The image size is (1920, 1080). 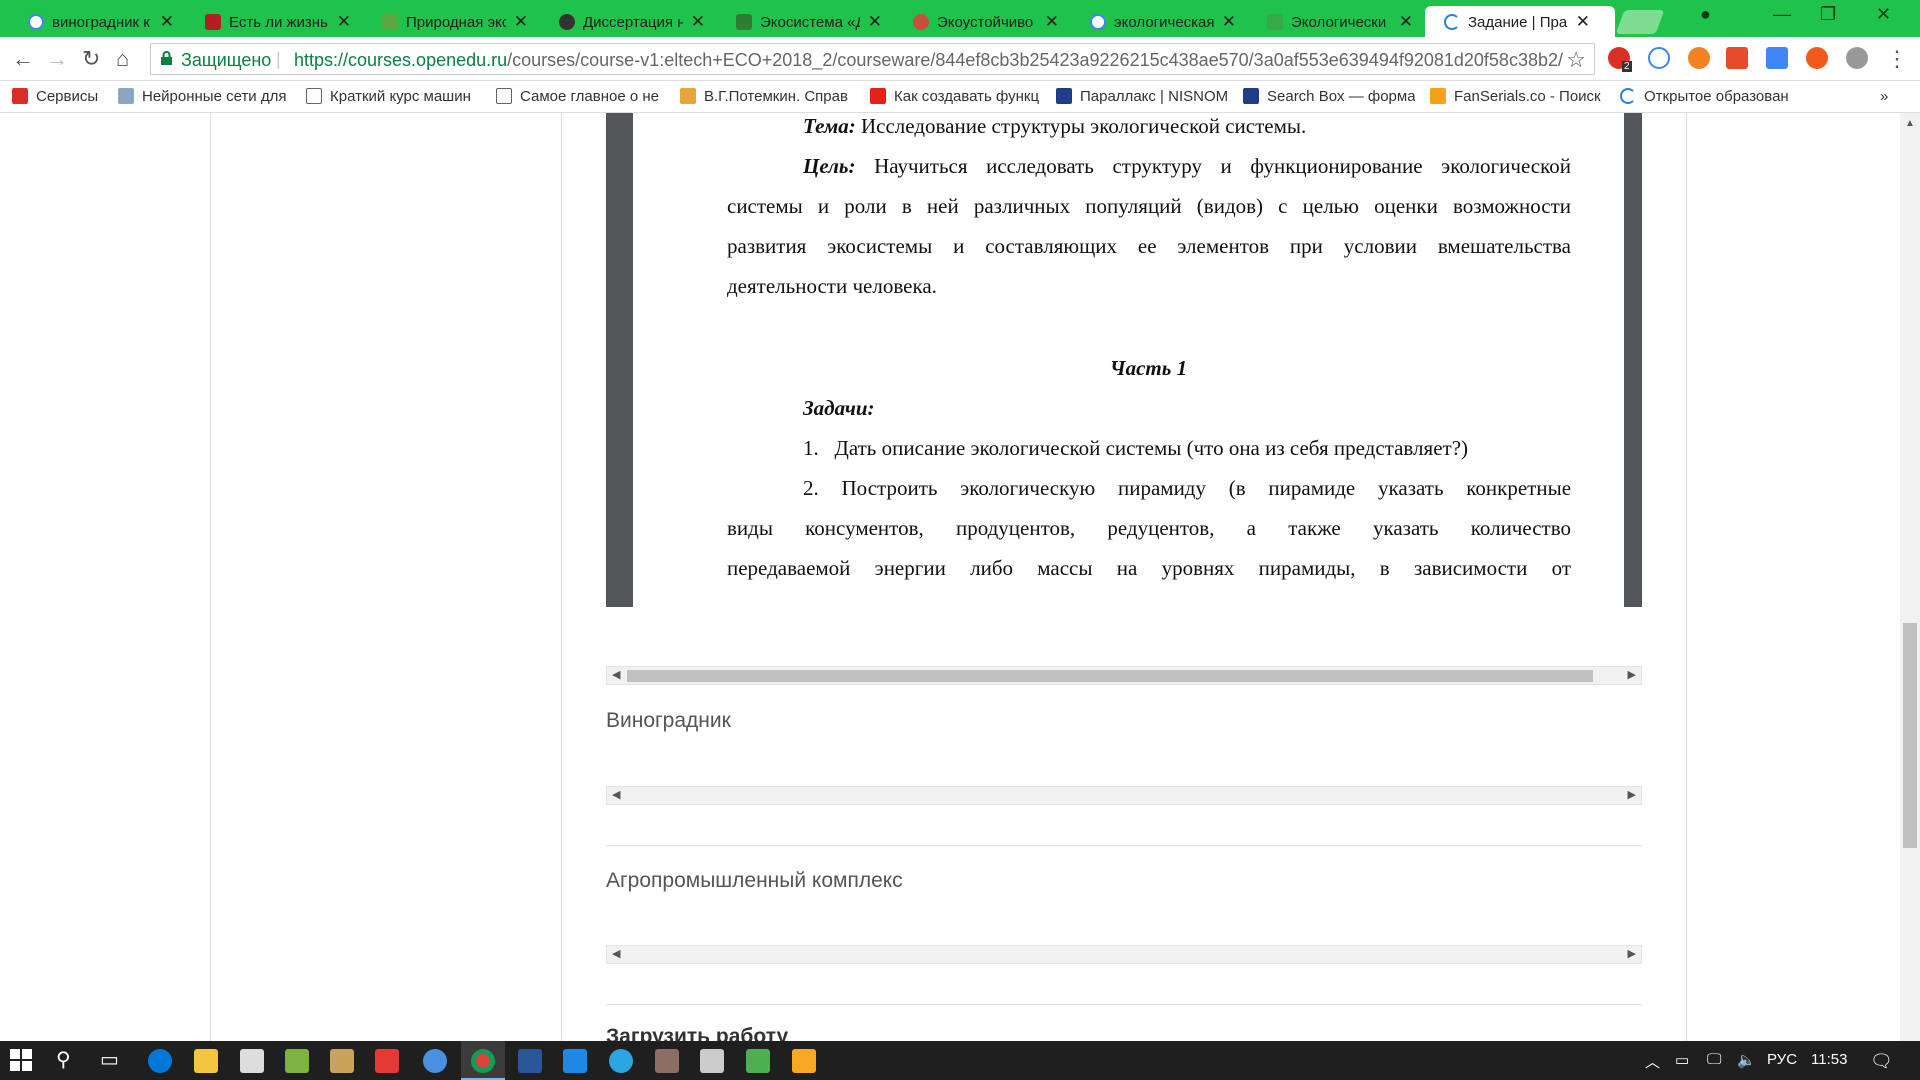 What do you see at coordinates (1881, 1061) in the screenshot?
I see `notifications-icon: 🗨` at bounding box center [1881, 1061].